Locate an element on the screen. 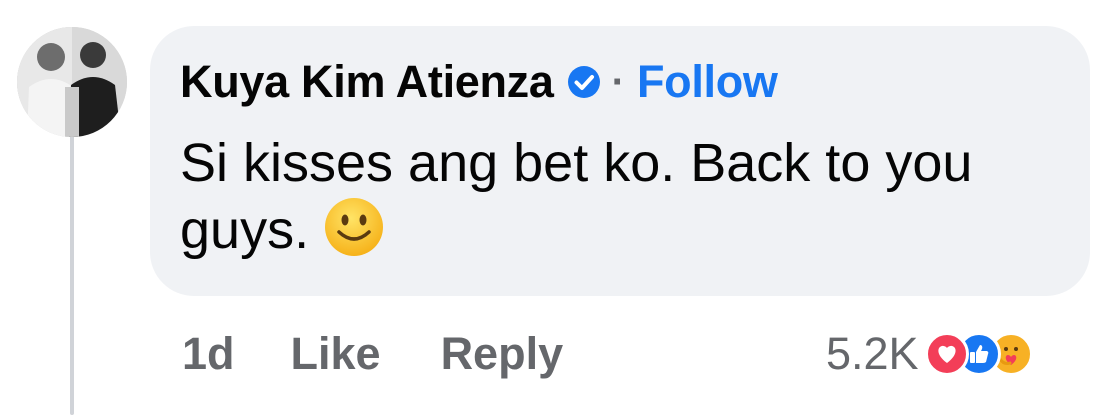 Image resolution: width=1120 pixels, height=415 pixels. reactions-summary: 5.2K is located at coordinates (935, 354).